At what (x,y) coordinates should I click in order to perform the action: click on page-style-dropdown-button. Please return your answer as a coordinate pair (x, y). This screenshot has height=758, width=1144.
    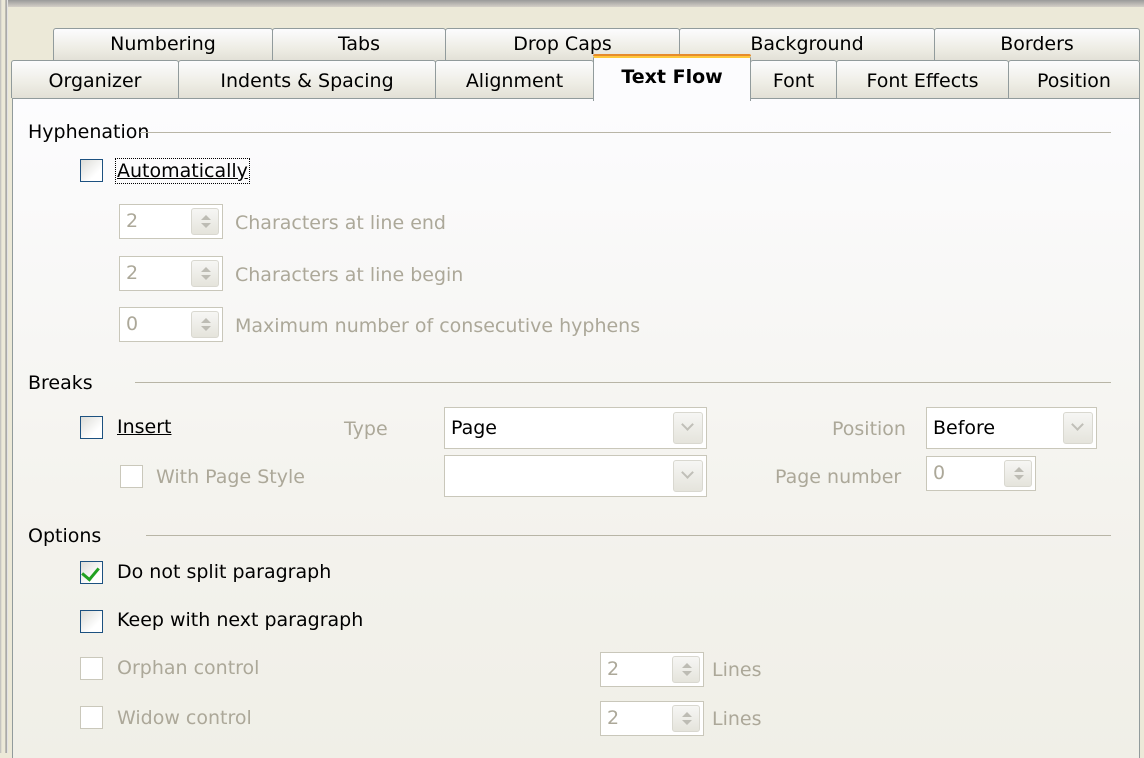
    Looking at the image, I should click on (688, 476).